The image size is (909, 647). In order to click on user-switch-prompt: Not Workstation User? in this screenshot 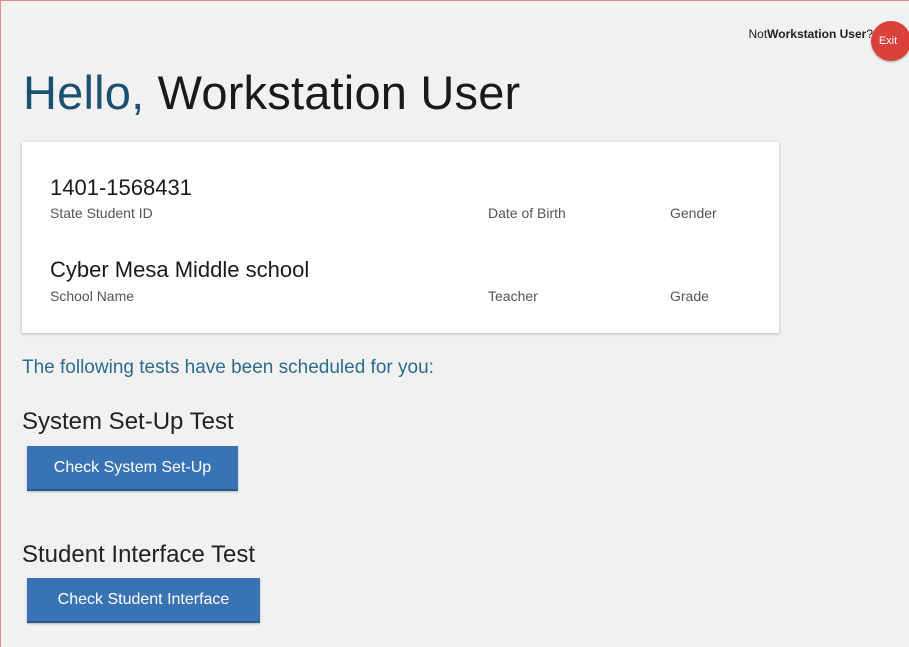, I will do `click(810, 34)`.